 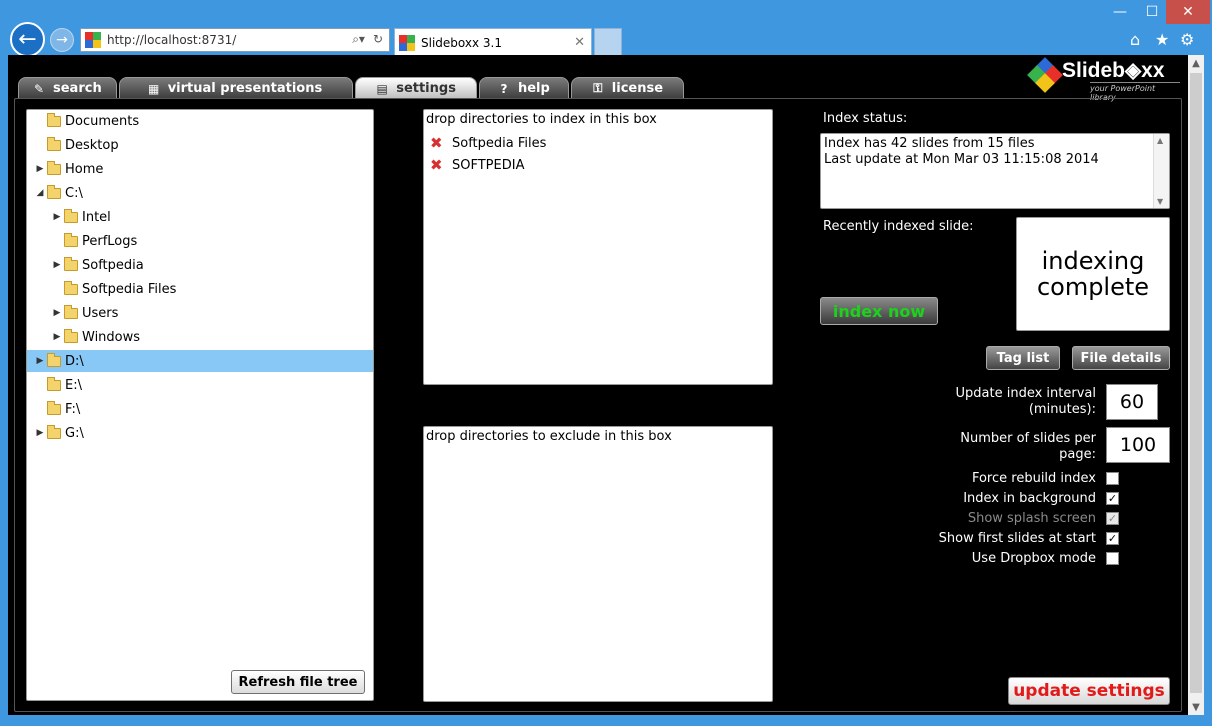 What do you see at coordinates (200, 217) in the screenshot?
I see `tree-item: ▶ Intel` at bounding box center [200, 217].